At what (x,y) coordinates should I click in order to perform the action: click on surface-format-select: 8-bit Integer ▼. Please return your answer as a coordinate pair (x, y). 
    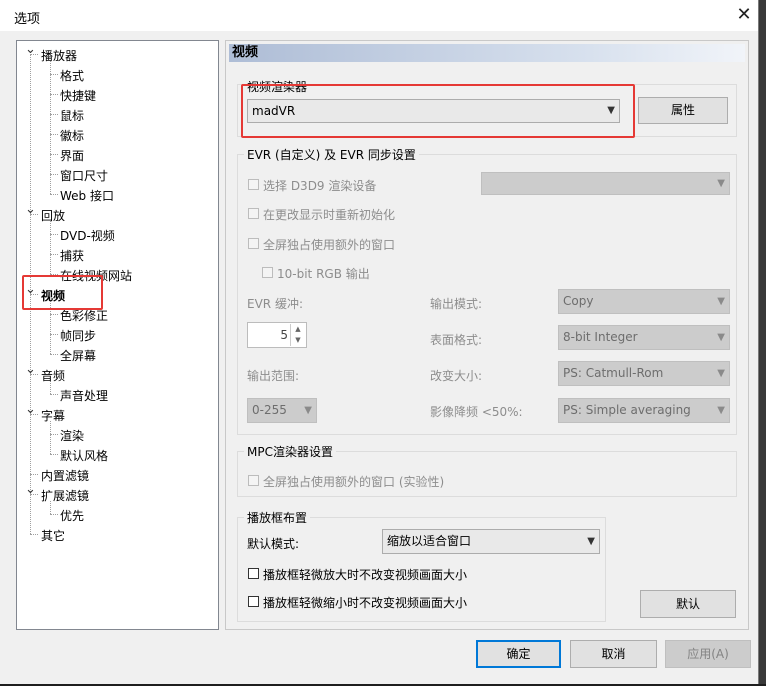
    Looking at the image, I should click on (644, 337).